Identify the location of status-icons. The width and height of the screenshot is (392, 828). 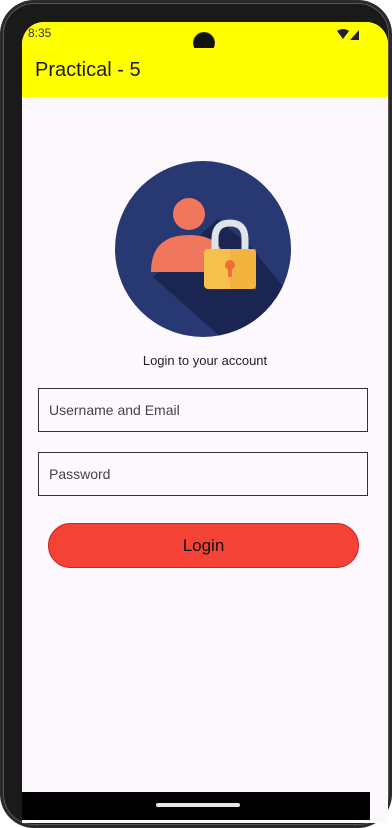
(348, 34).